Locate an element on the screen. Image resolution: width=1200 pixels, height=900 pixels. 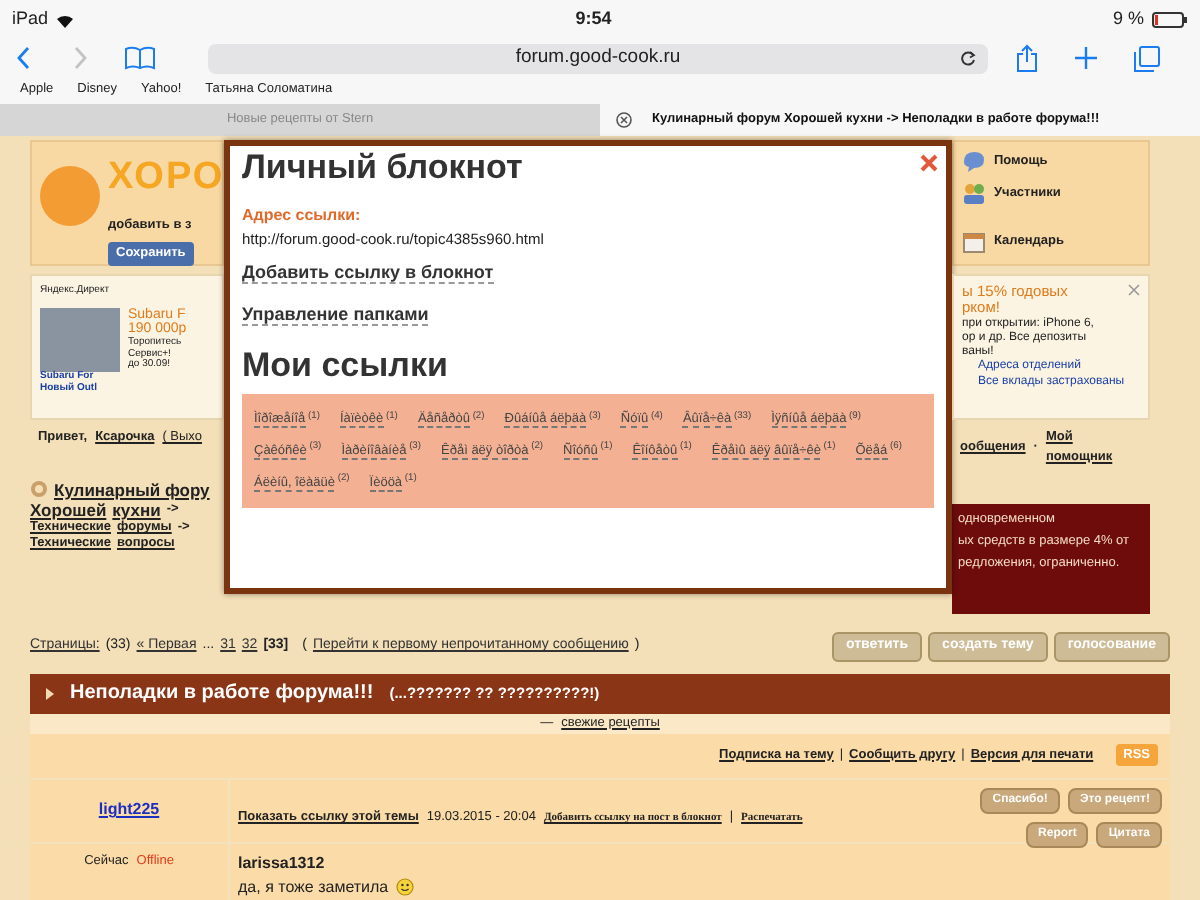
calendar-icon is located at coordinates (974, 242).